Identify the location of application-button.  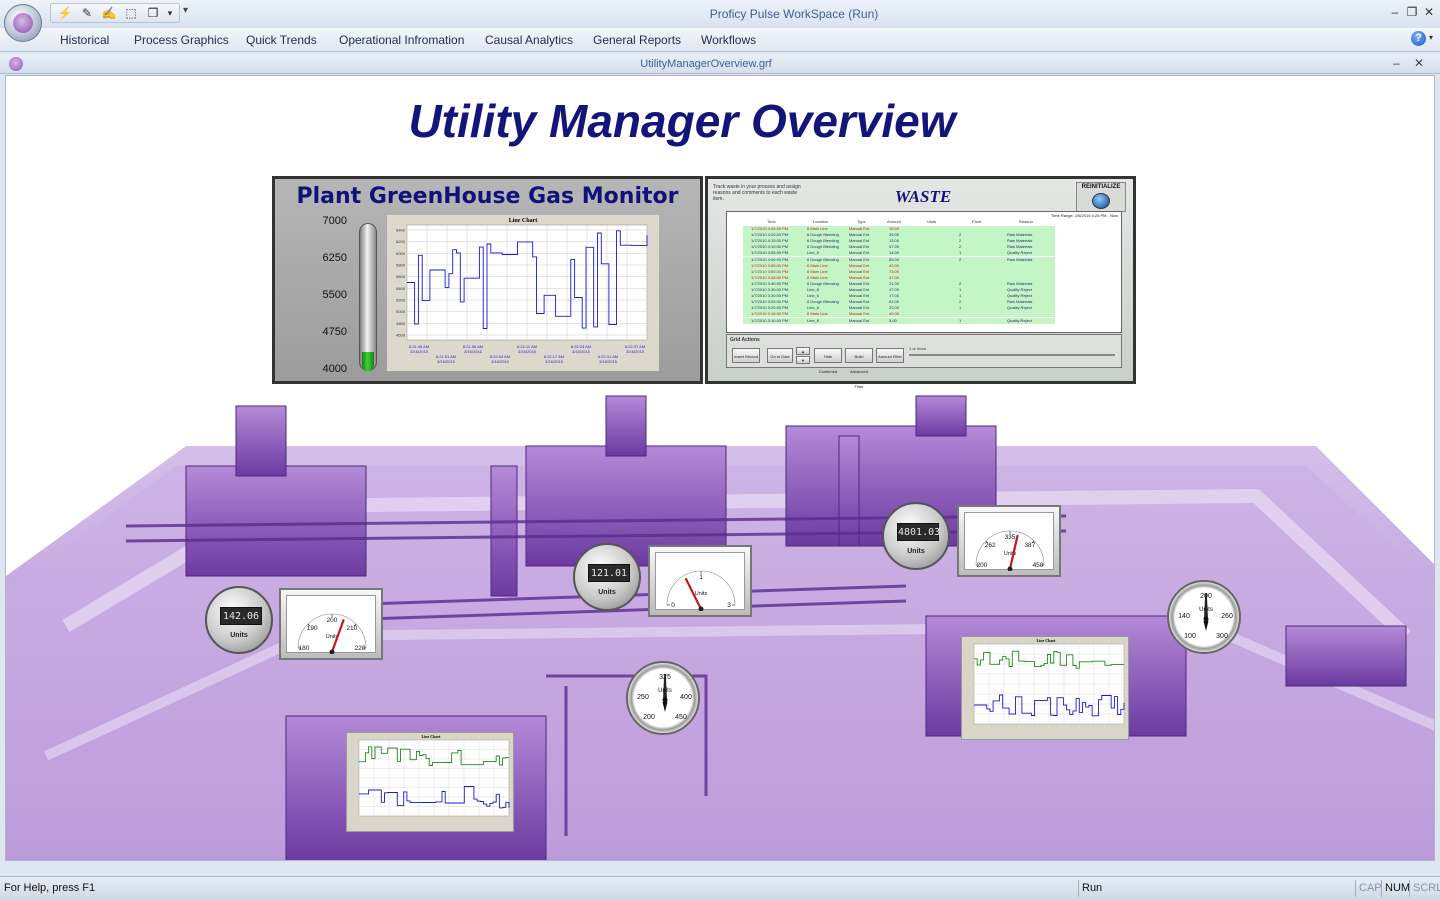
(23, 23).